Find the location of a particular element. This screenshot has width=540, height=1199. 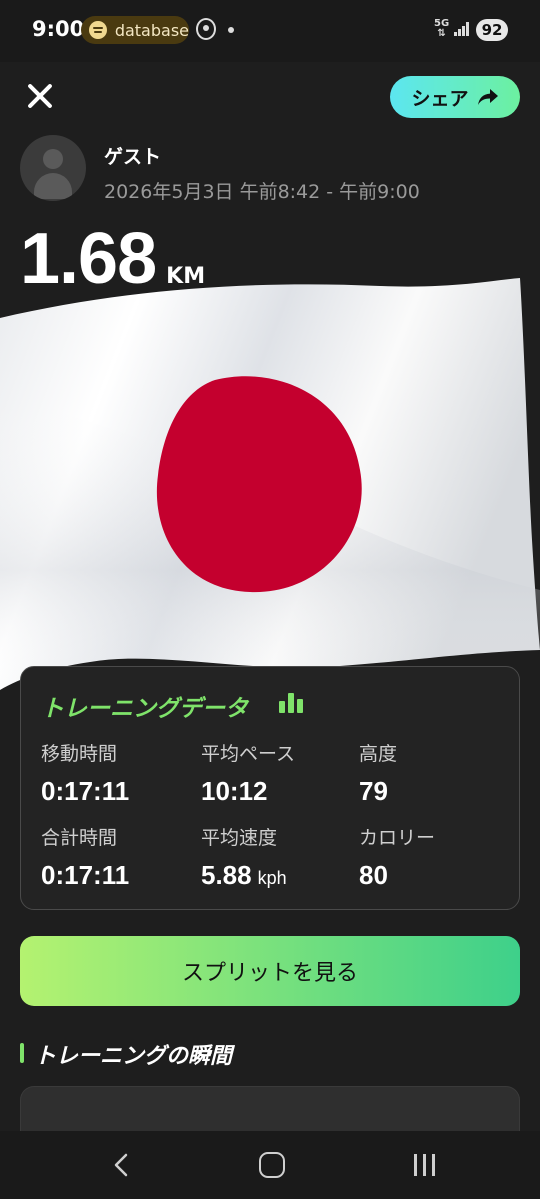

training-data-title: トレーニングデータ is located at coordinates (144, 709).